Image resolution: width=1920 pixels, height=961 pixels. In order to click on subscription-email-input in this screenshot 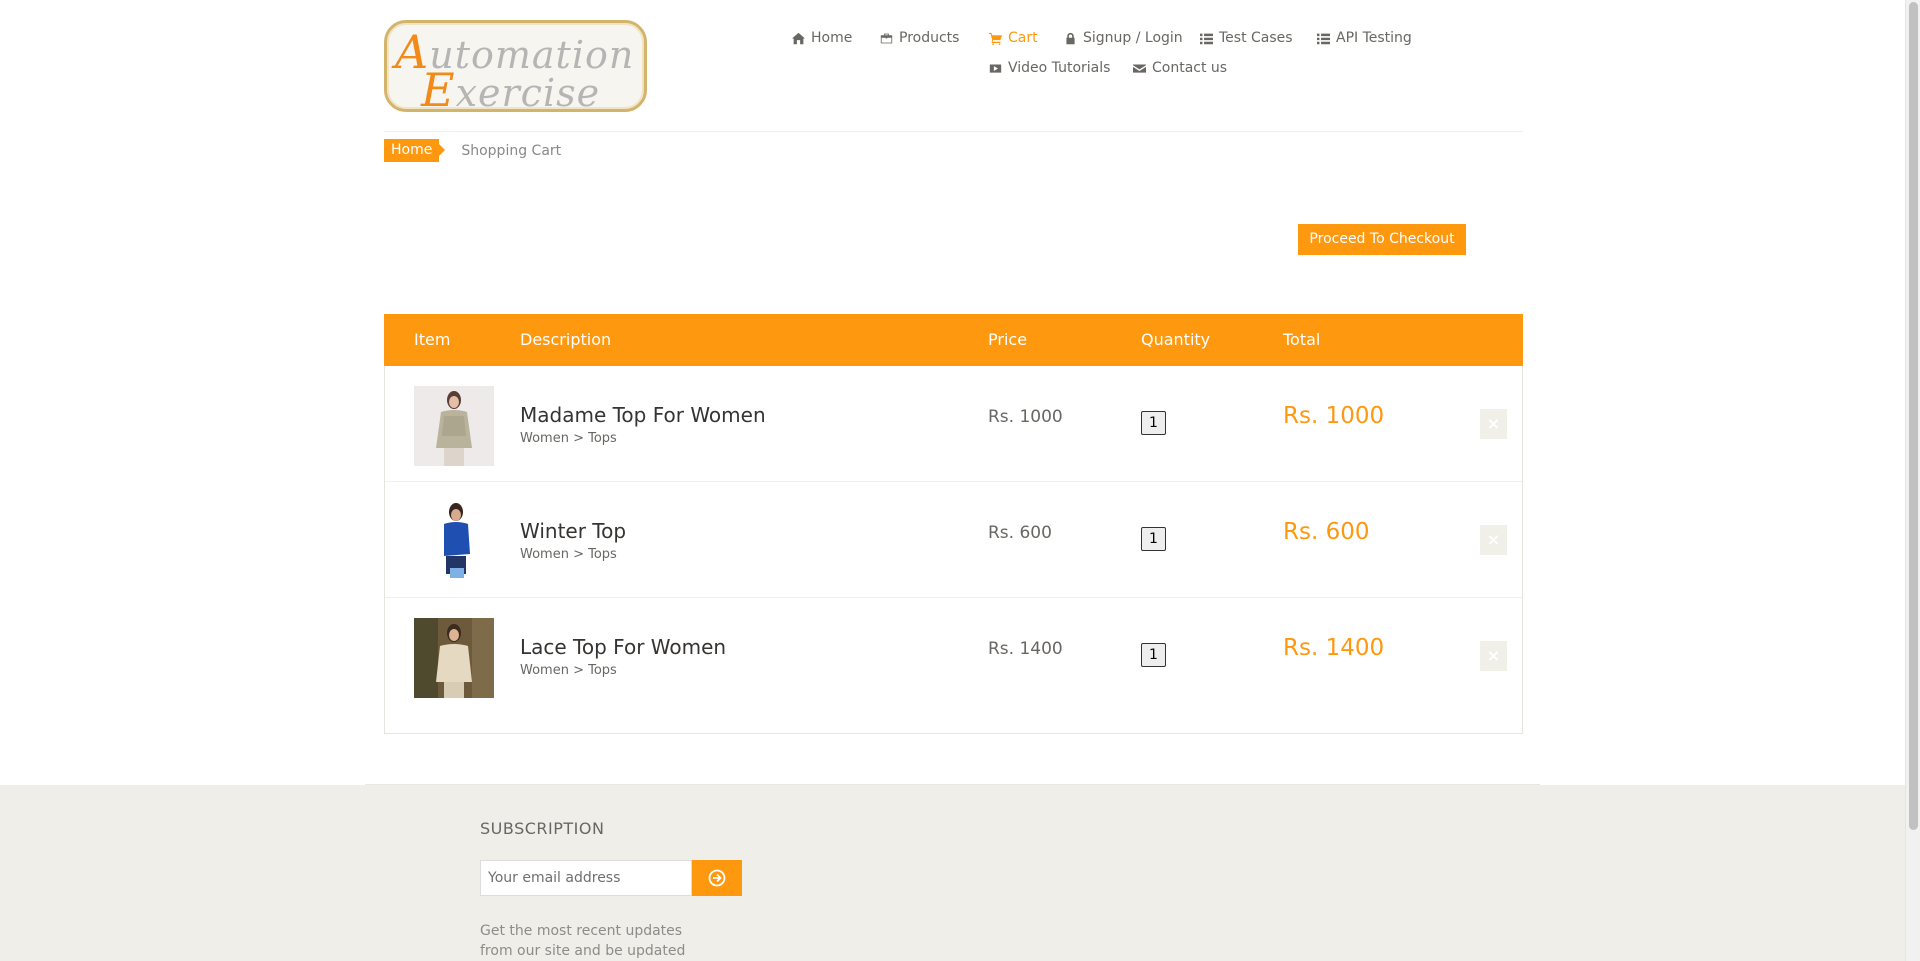, I will do `click(586, 878)`.